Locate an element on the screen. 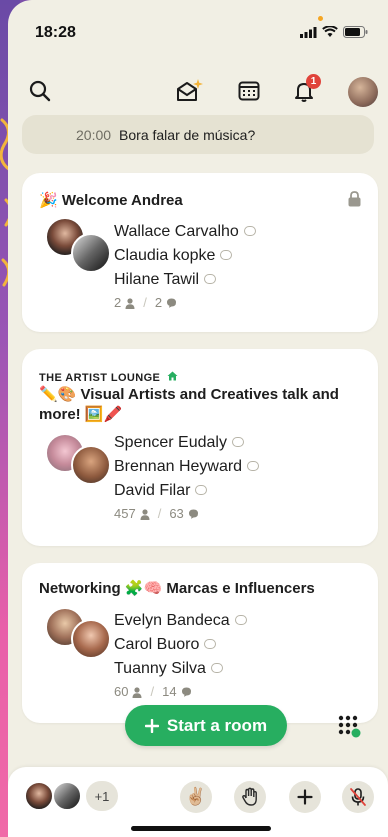  status-time: 18:28 is located at coordinates (55, 32).